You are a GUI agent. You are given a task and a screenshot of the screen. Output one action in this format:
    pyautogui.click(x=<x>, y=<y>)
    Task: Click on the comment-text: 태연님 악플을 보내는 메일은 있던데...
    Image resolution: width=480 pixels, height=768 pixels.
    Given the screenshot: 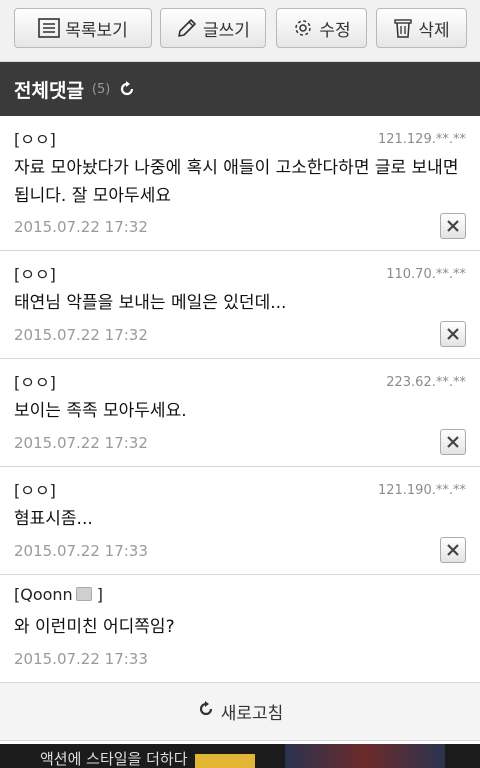 What is the action you would take?
    pyautogui.click(x=150, y=303)
    